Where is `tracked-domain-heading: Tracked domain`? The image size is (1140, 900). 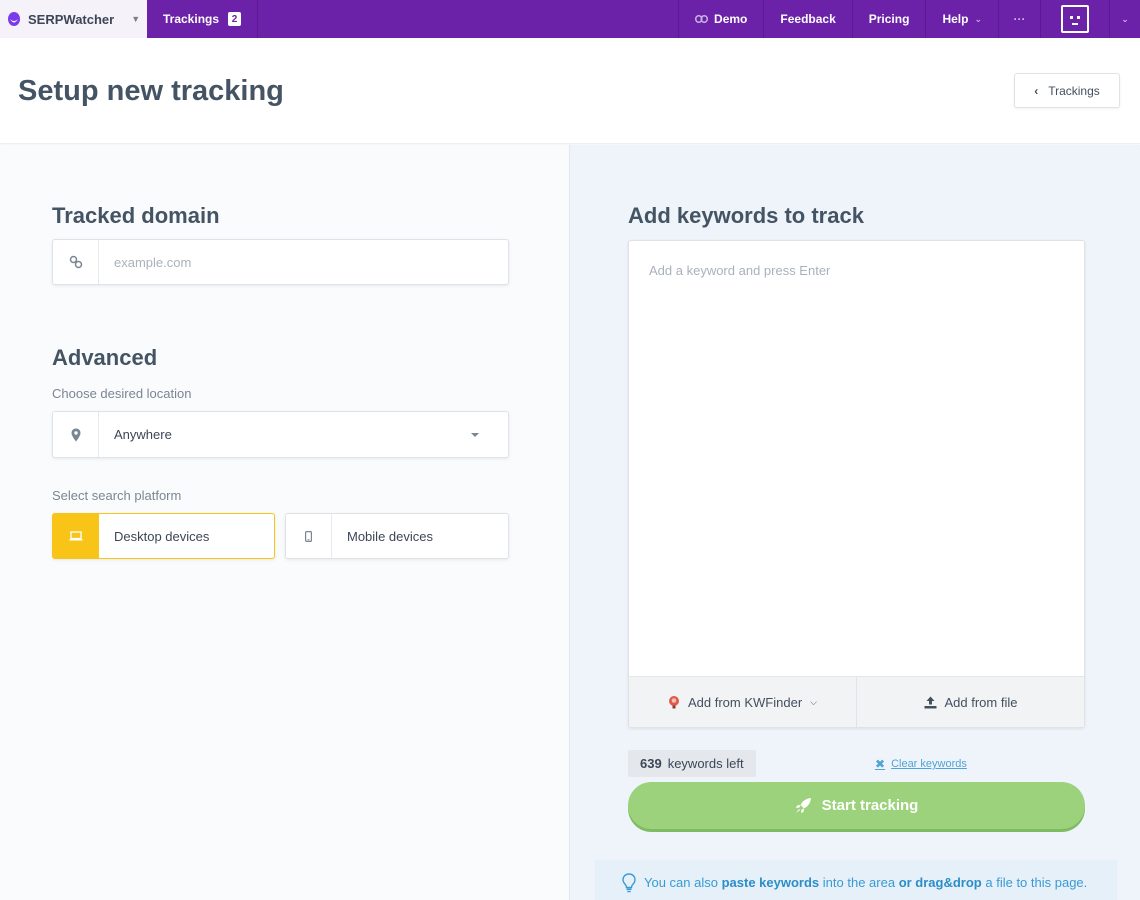
tracked-domain-heading: Tracked domain is located at coordinates (136, 215).